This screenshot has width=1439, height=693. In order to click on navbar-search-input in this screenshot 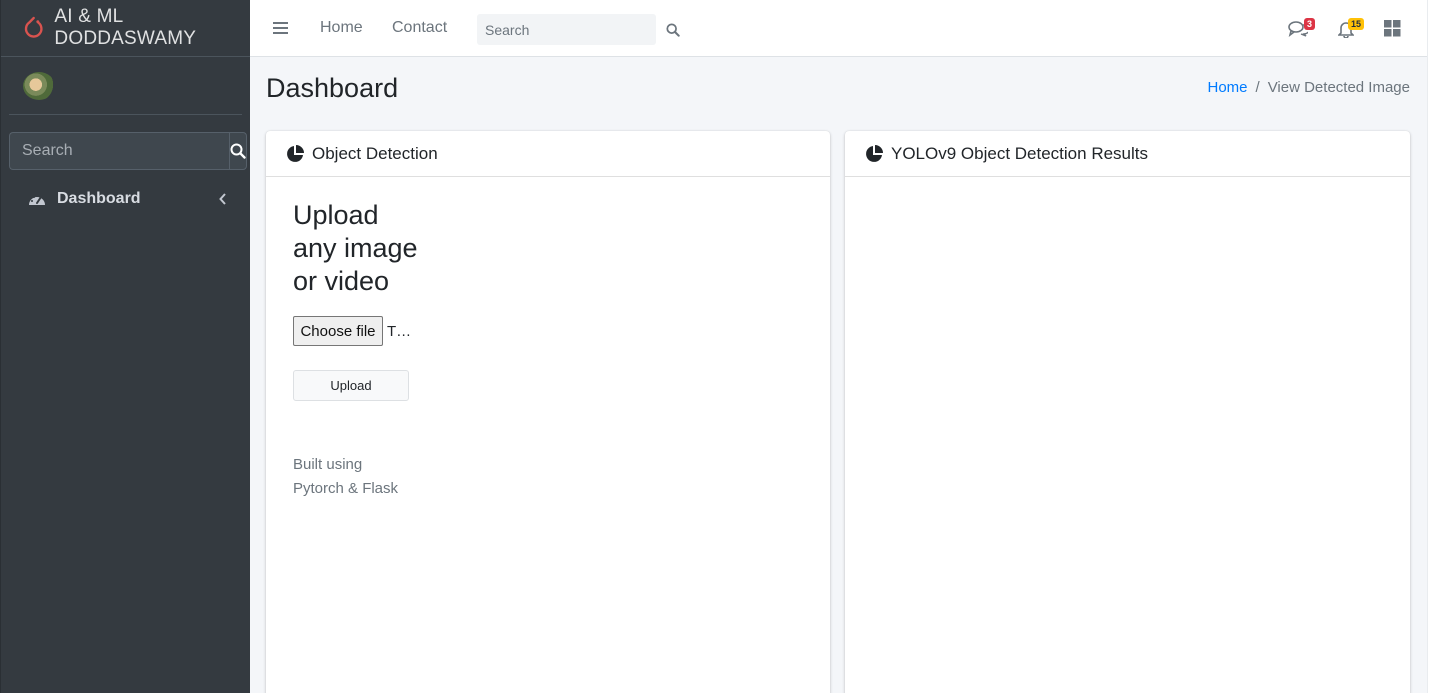, I will do `click(571, 29)`.